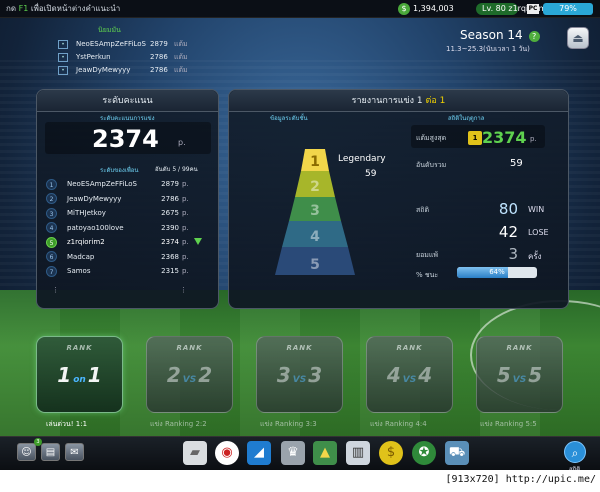  Describe the element at coordinates (325, 453) in the screenshot. I see `pyramid-icon: ▲` at that location.